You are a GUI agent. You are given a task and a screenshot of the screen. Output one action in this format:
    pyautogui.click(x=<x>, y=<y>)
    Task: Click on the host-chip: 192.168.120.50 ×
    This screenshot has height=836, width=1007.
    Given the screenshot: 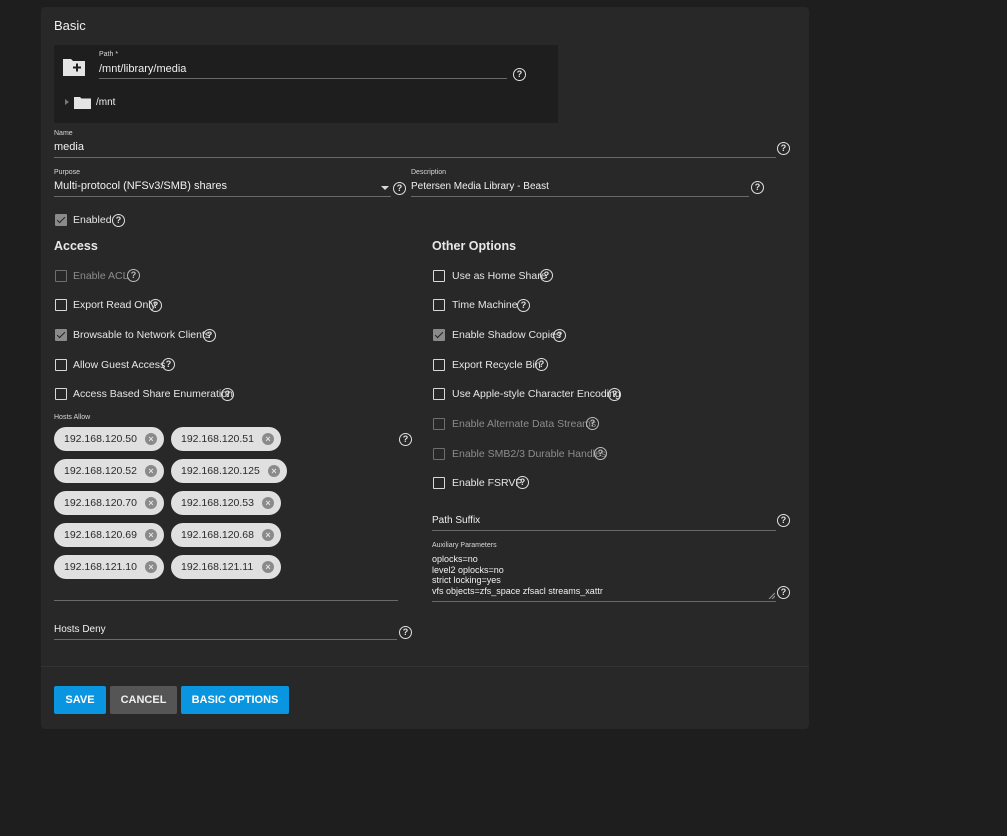 What is the action you would take?
    pyautogui.click(x=109, y=439)
    